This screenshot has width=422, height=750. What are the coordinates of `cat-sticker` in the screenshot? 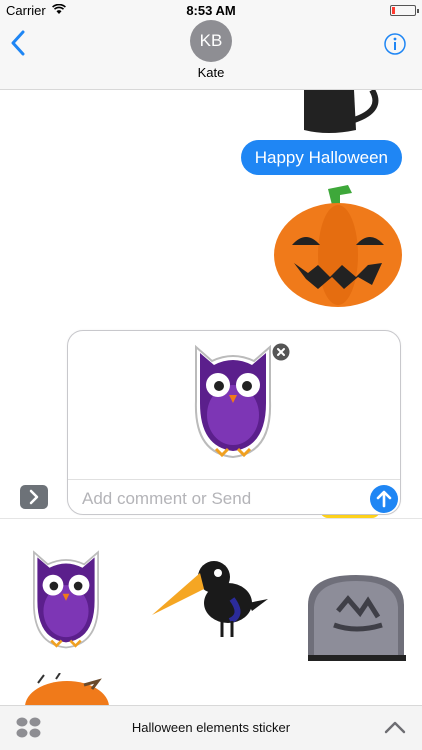 It's located at (341, 111).